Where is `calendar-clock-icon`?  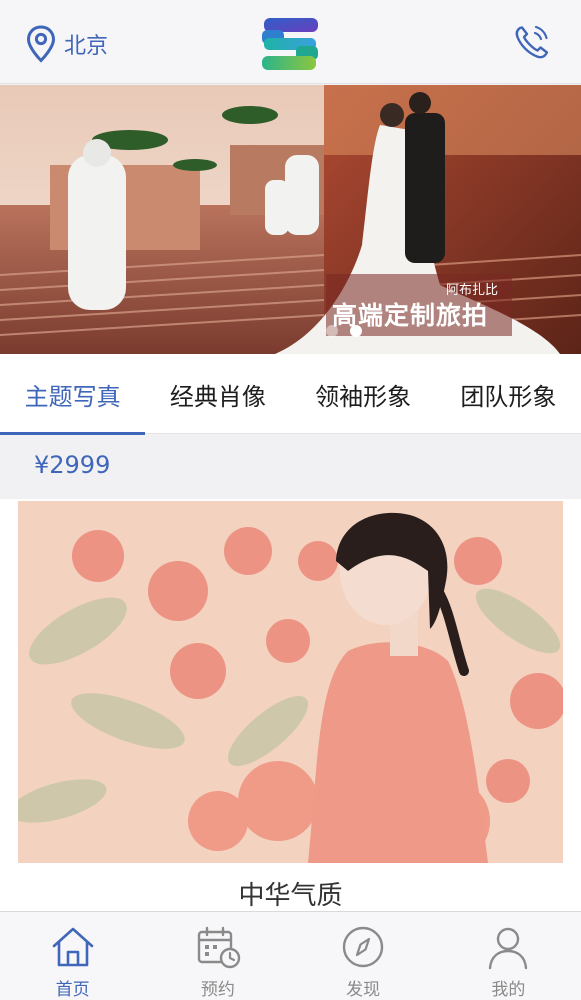
calendar-clock-icon is located at coordinates (219, 947).